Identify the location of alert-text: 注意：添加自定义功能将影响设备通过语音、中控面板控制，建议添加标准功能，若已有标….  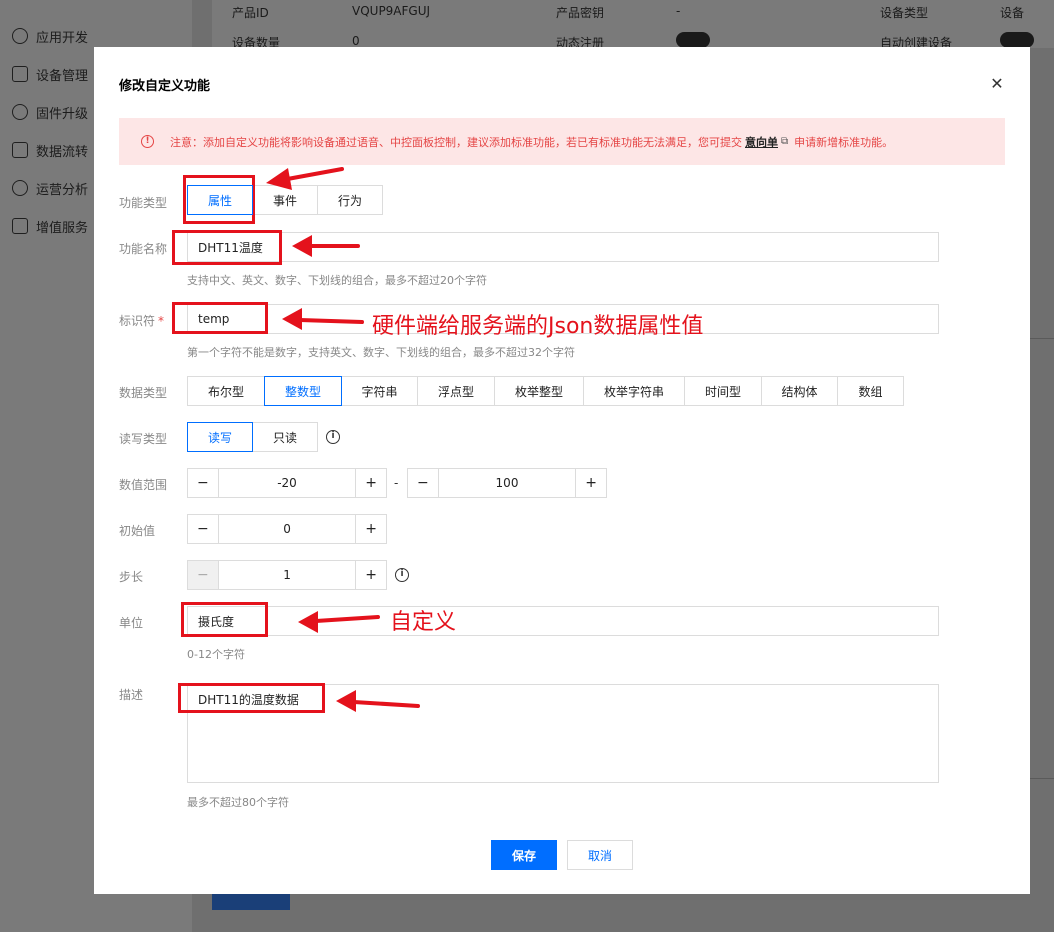
(456, 142).